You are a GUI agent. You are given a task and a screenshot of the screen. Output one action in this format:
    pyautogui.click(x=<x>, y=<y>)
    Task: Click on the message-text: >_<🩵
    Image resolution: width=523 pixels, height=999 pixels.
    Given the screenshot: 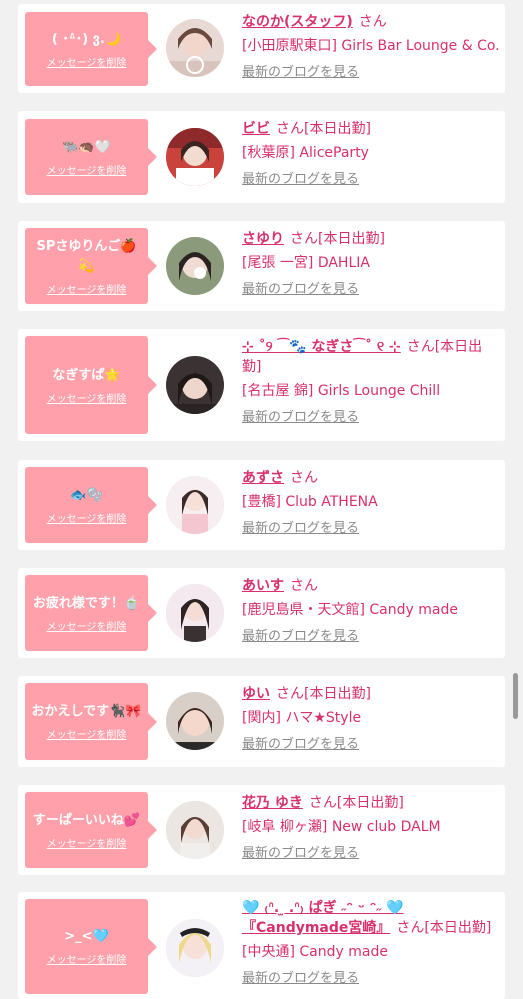 What is the action you would take?
    pyautogui.click(x=86, y=936)
    